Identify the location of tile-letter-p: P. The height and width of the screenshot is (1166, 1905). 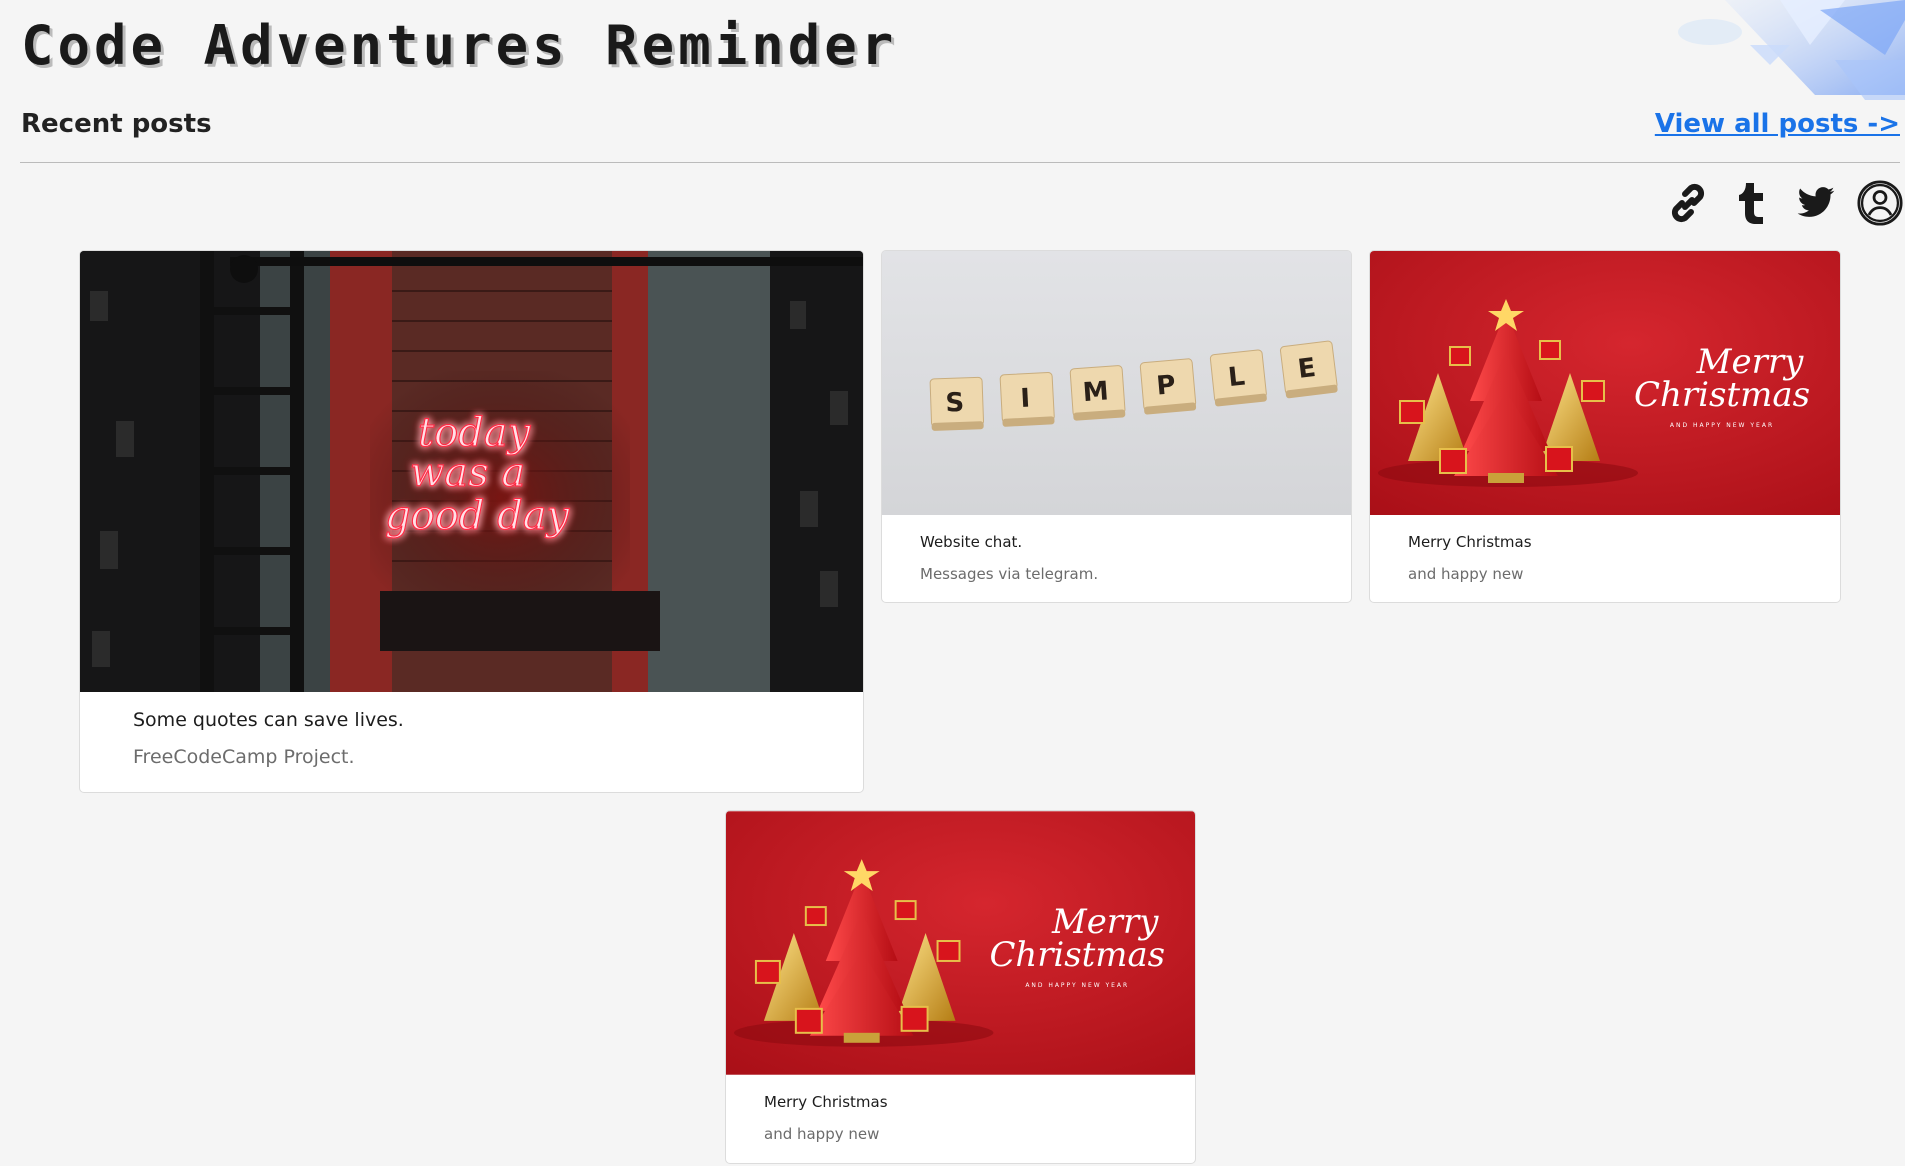
(1166, 386).